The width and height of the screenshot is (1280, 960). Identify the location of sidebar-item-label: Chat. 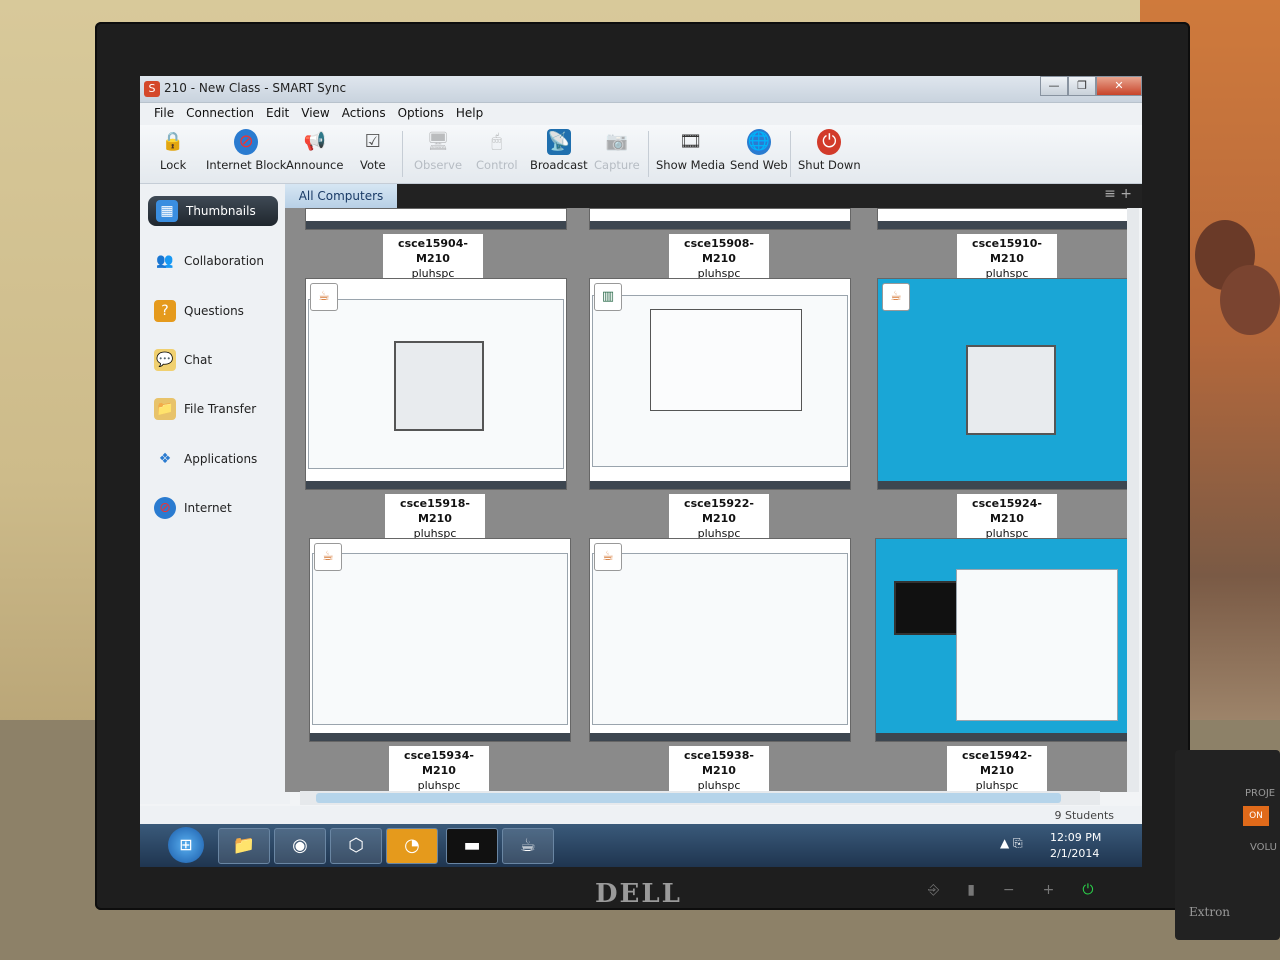
(198, 360).